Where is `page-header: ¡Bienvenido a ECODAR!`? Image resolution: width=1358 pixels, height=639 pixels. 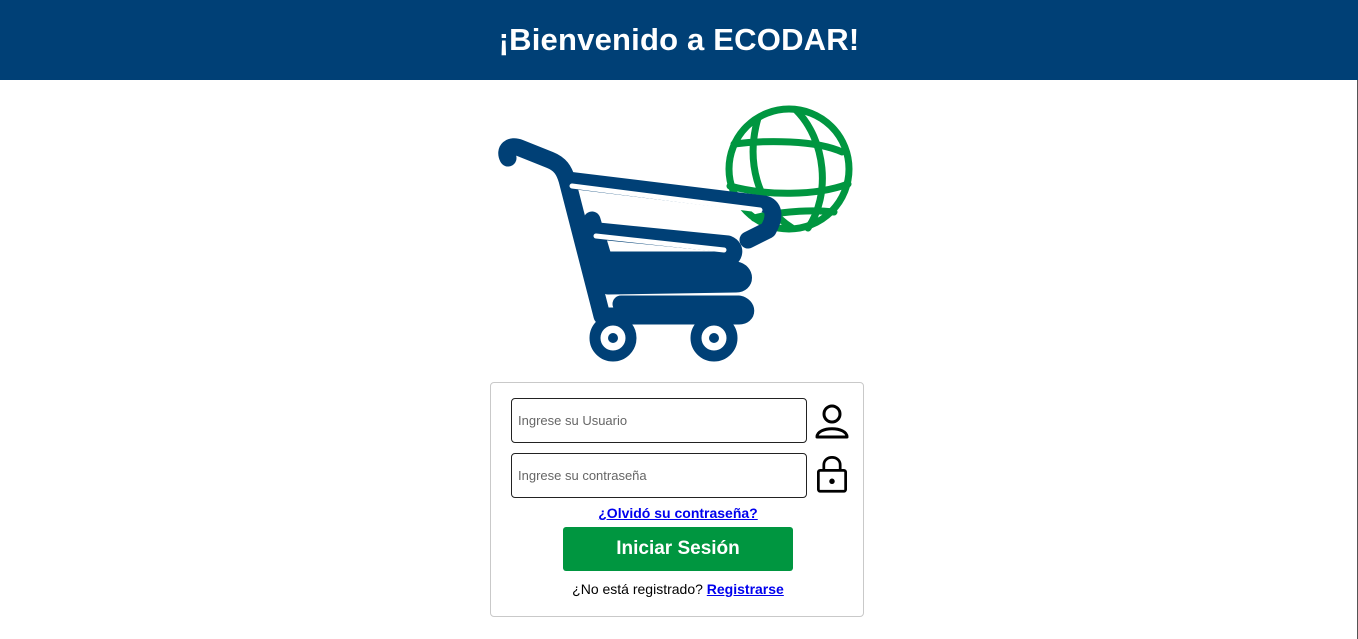 page-header: ¡Bienvenido a ECODAR! is located at coordinates (679, 40).